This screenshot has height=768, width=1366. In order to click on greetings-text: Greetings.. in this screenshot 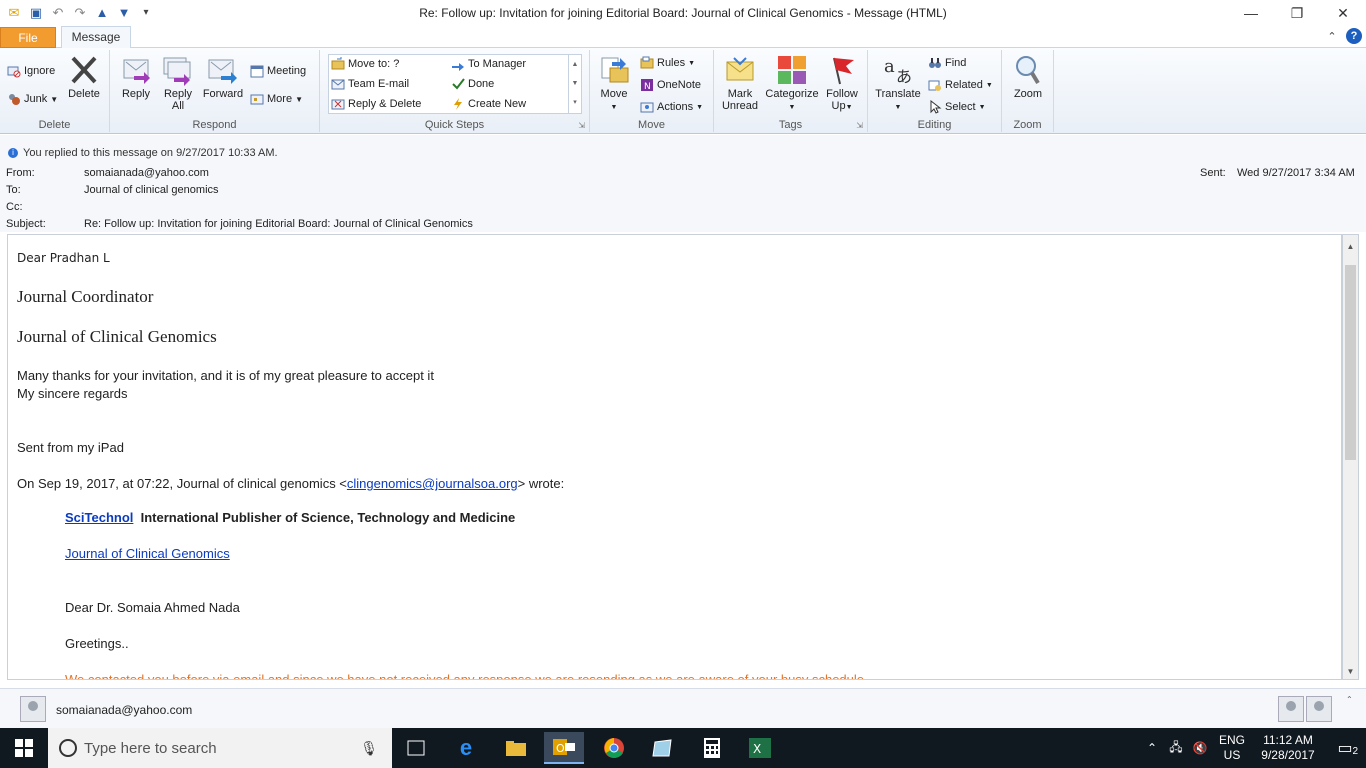, I will do `click(97, 643)`.